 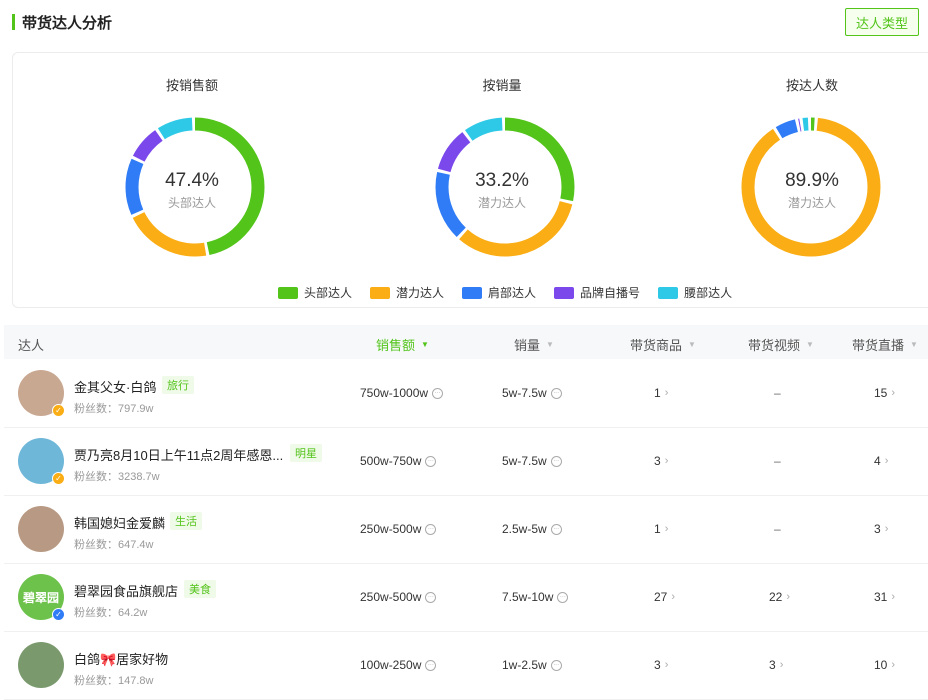 I want to click on legend-item-waist: 腰部达人, so click(x=695, y=292).